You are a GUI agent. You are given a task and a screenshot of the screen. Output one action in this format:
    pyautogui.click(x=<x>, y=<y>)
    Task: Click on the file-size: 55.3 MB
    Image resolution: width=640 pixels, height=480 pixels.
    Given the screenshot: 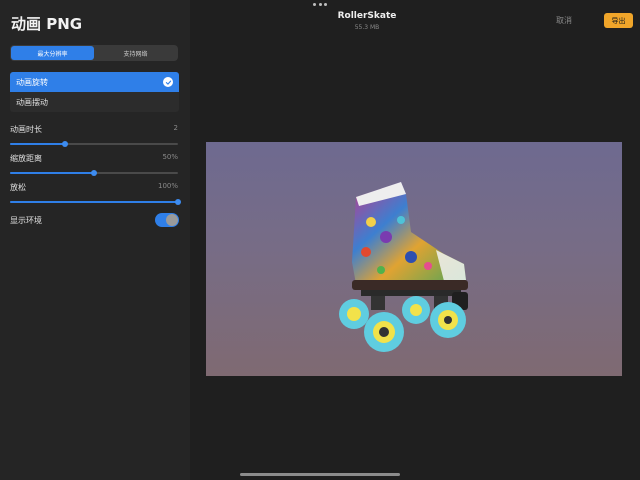 What is the action you would take?
    pyautogui.click(x=367, y=27)
    